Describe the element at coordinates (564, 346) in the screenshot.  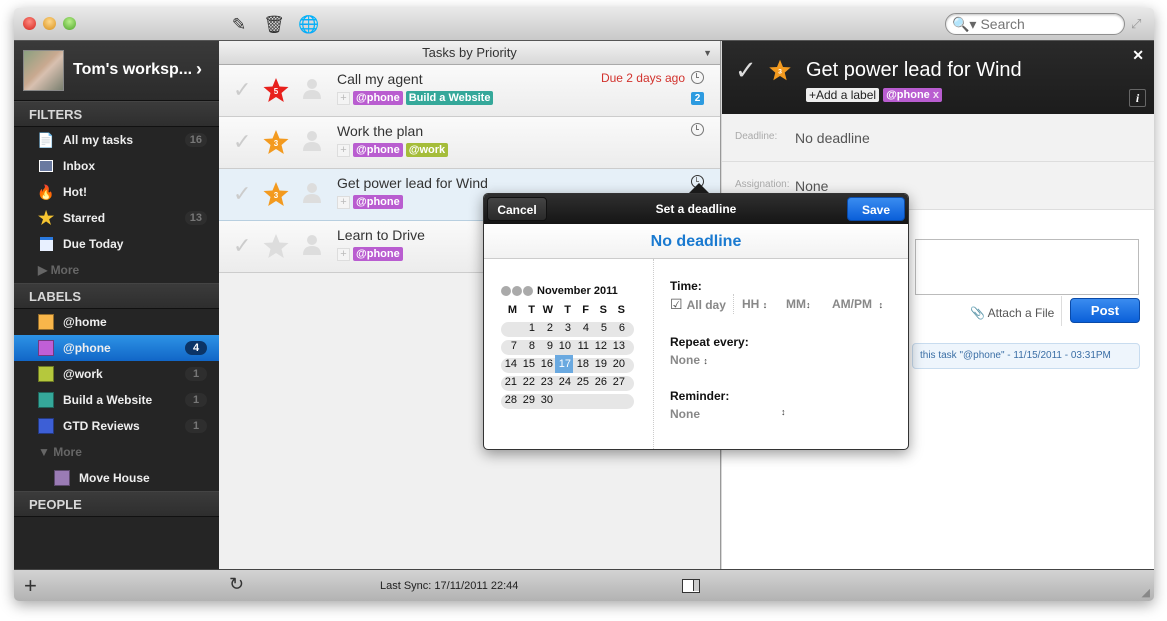
I see `calendar-day: 10` at that location.